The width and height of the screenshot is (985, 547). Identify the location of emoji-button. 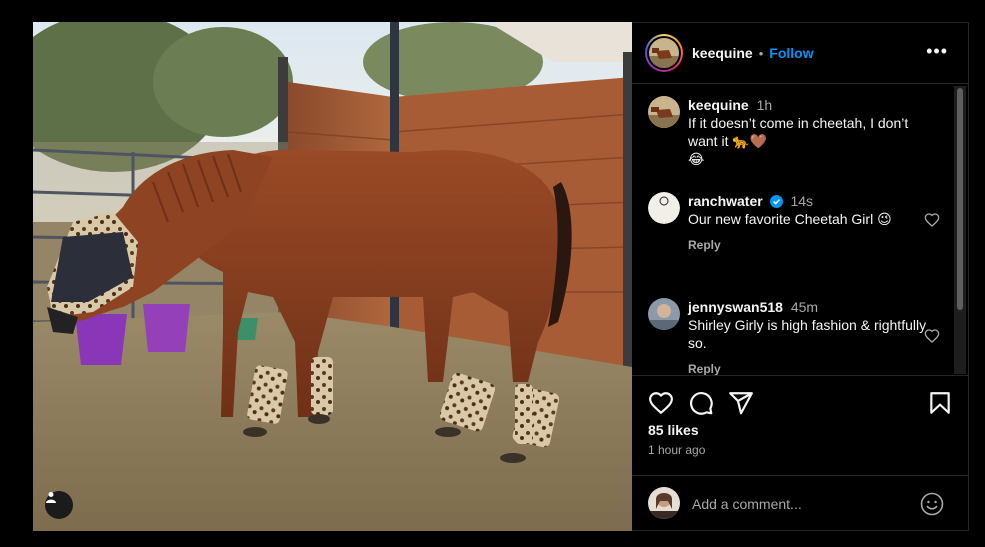
(932, 504).